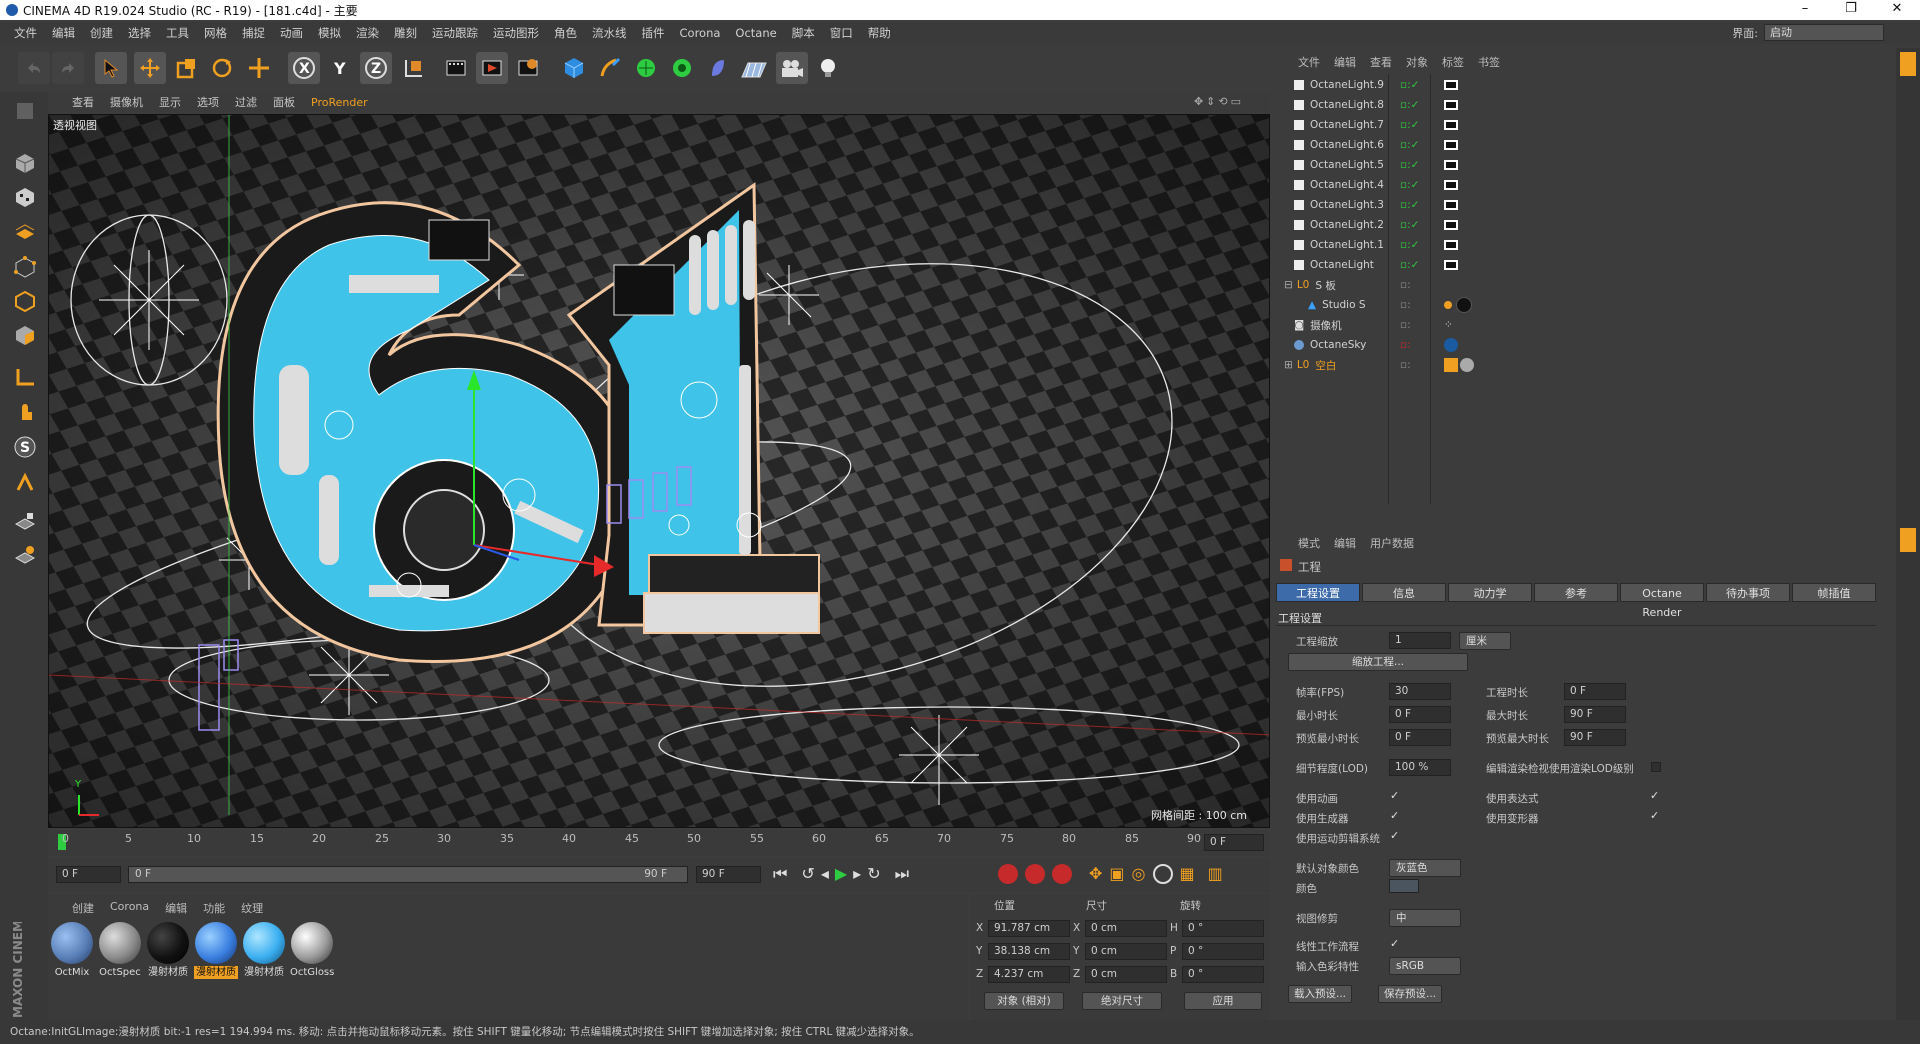  I want to click on move-tool-icon, so click(150, 68).